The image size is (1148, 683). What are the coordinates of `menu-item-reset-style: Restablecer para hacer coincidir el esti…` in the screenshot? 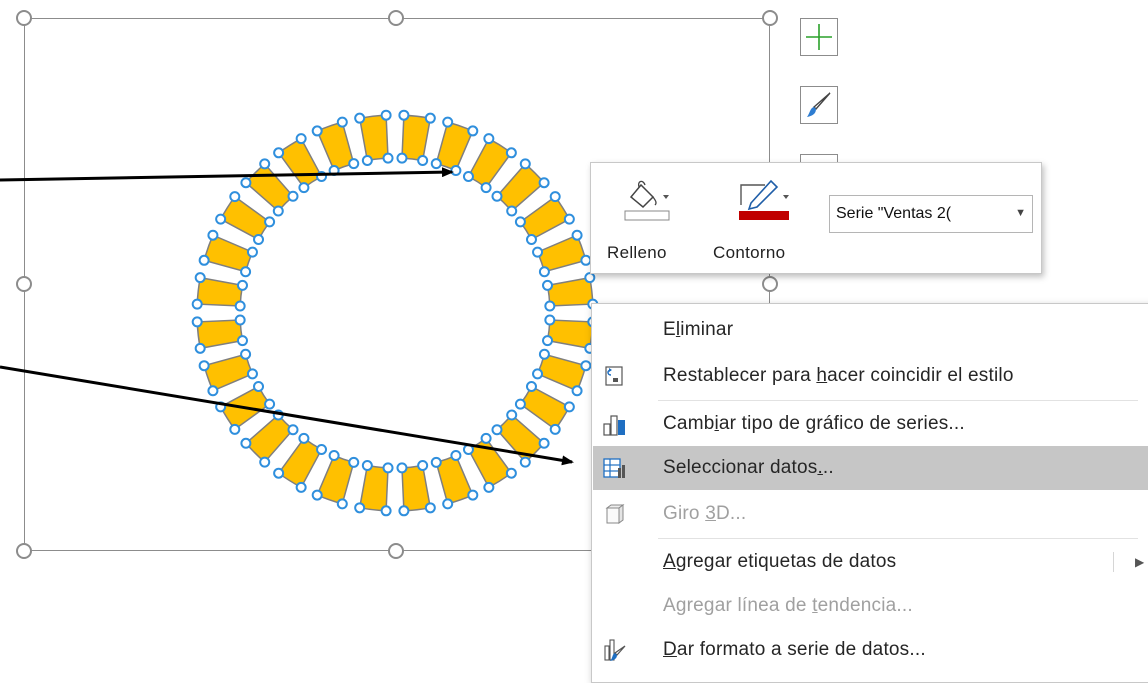 It's located at (870, 376).